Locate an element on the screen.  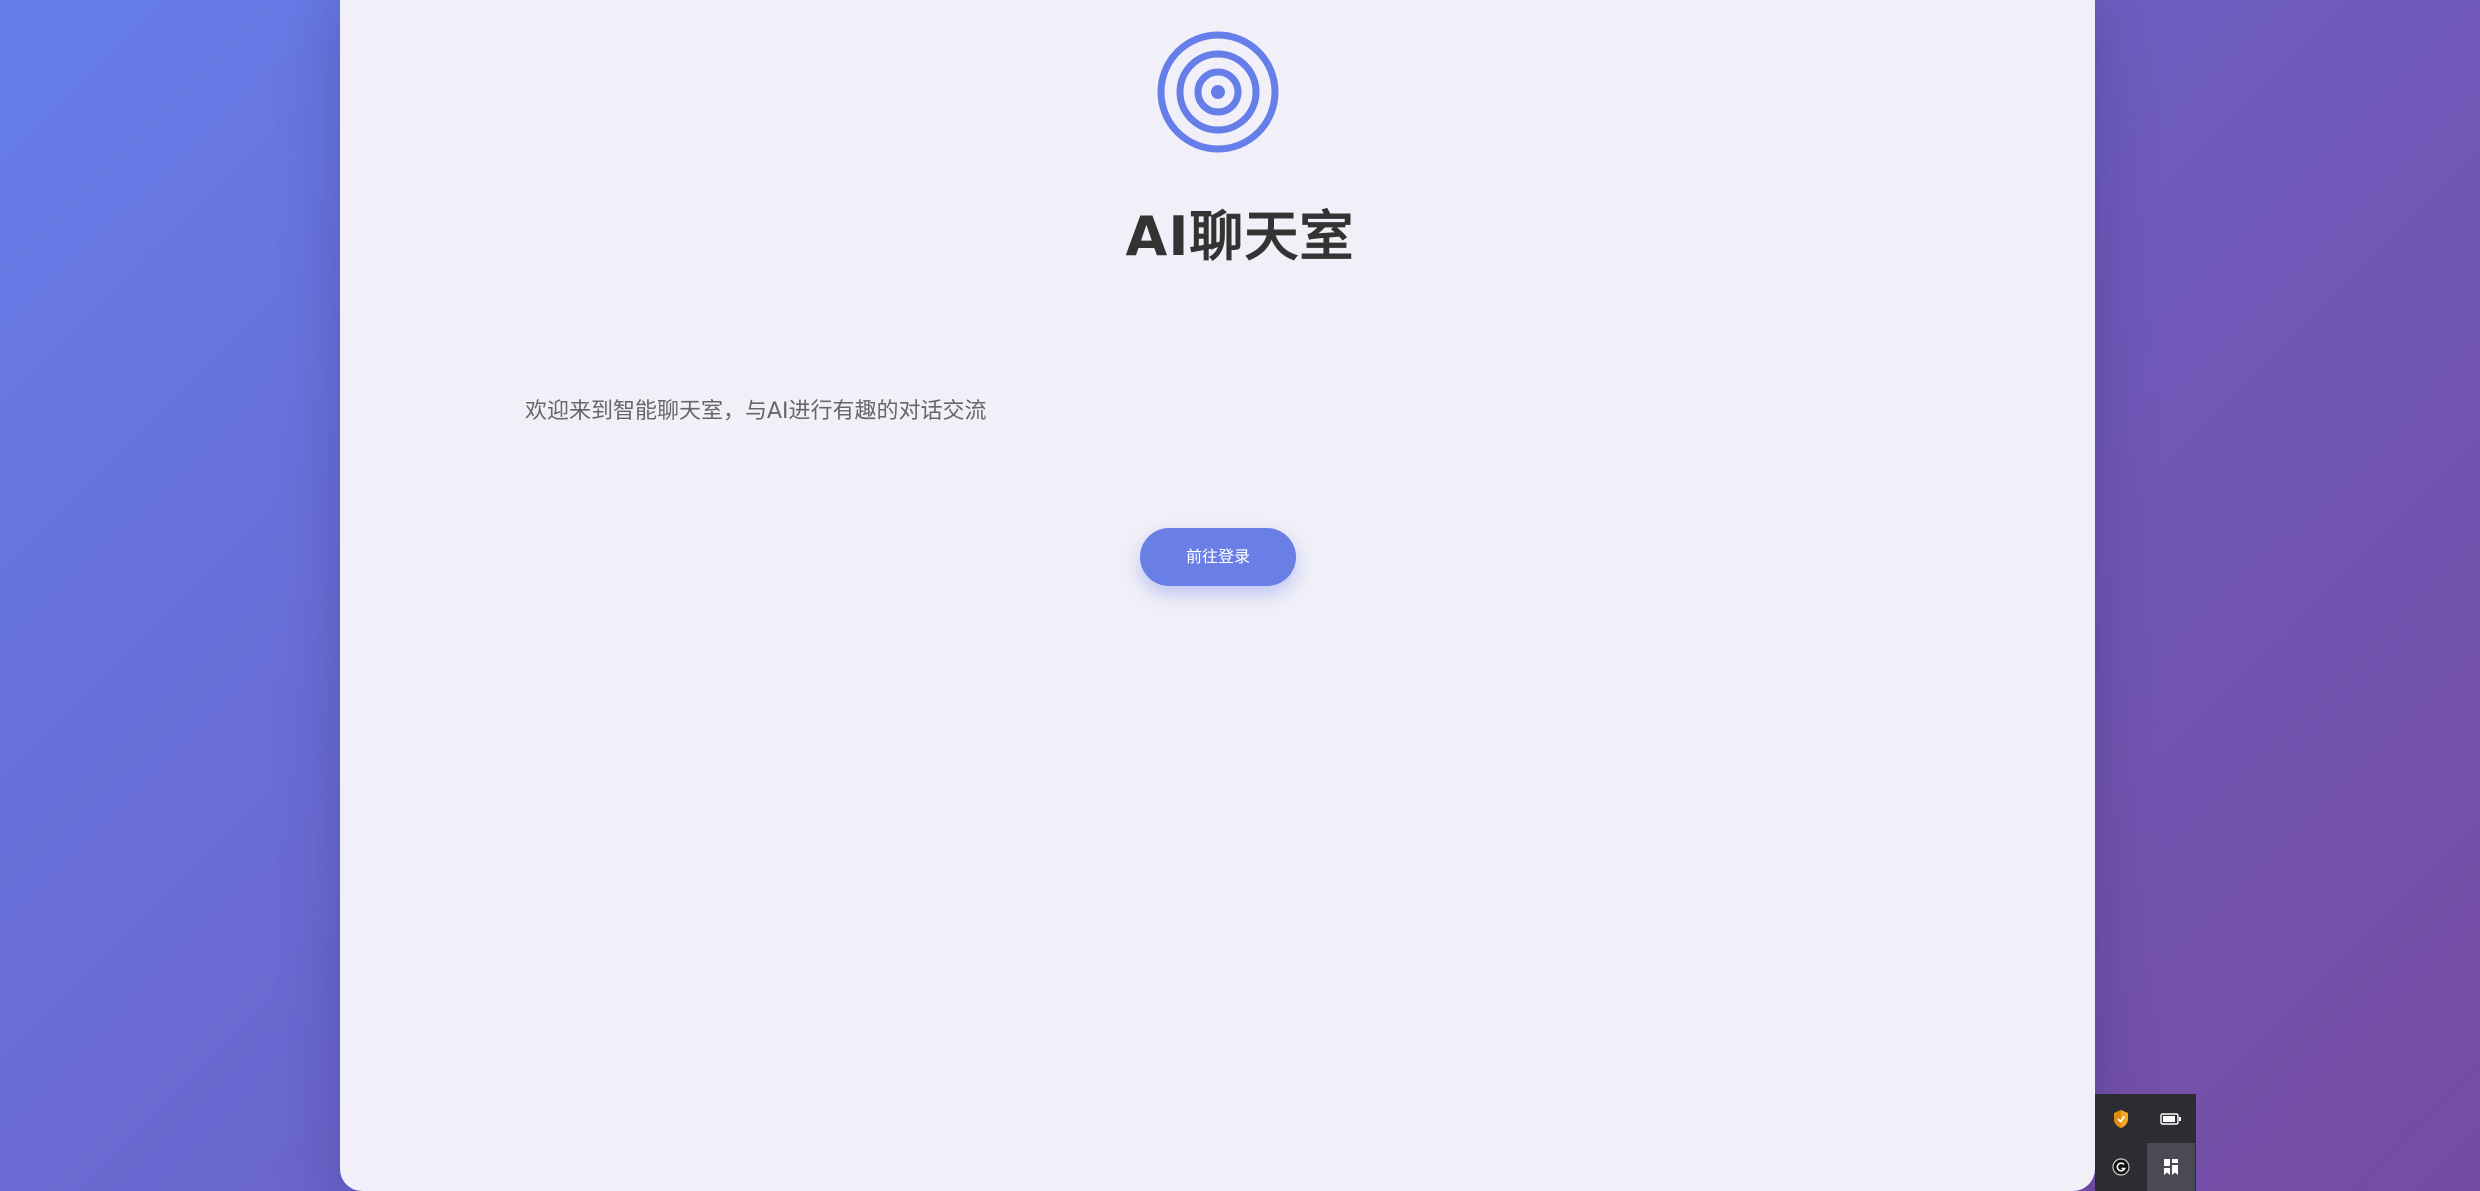
target-icon is located at coordinates (1218, 92).